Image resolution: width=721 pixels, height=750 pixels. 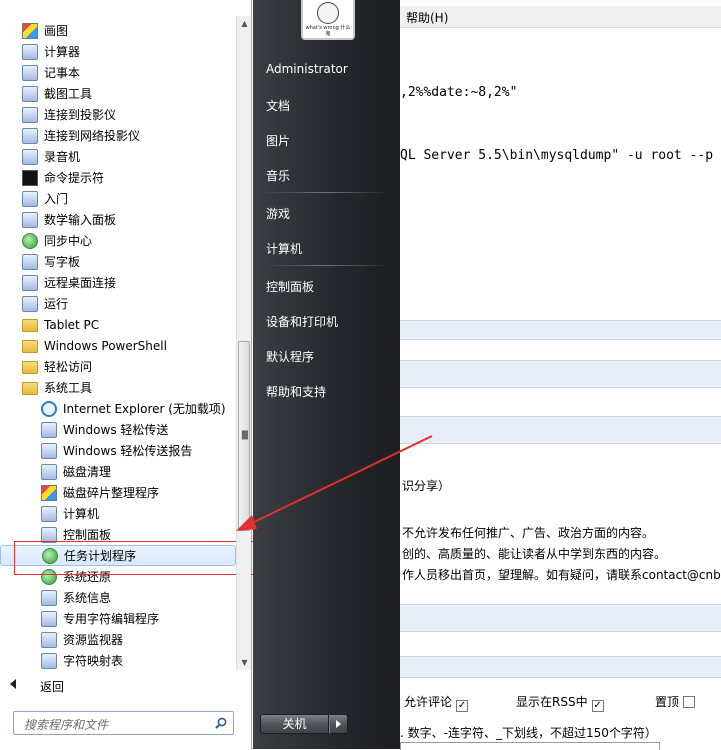 I want to click on allow-comment-option: 允许评论 ✓, so click(x=436, y=702).